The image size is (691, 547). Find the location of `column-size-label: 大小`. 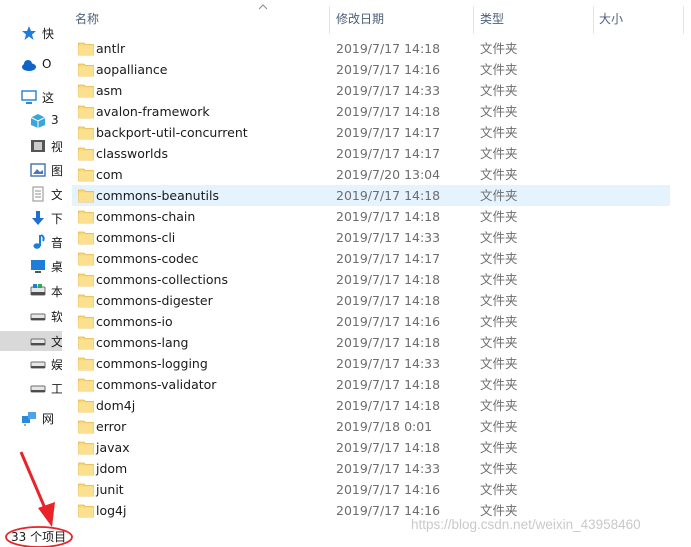

column-size-label: 大小 is located at coordinates (611, 18).